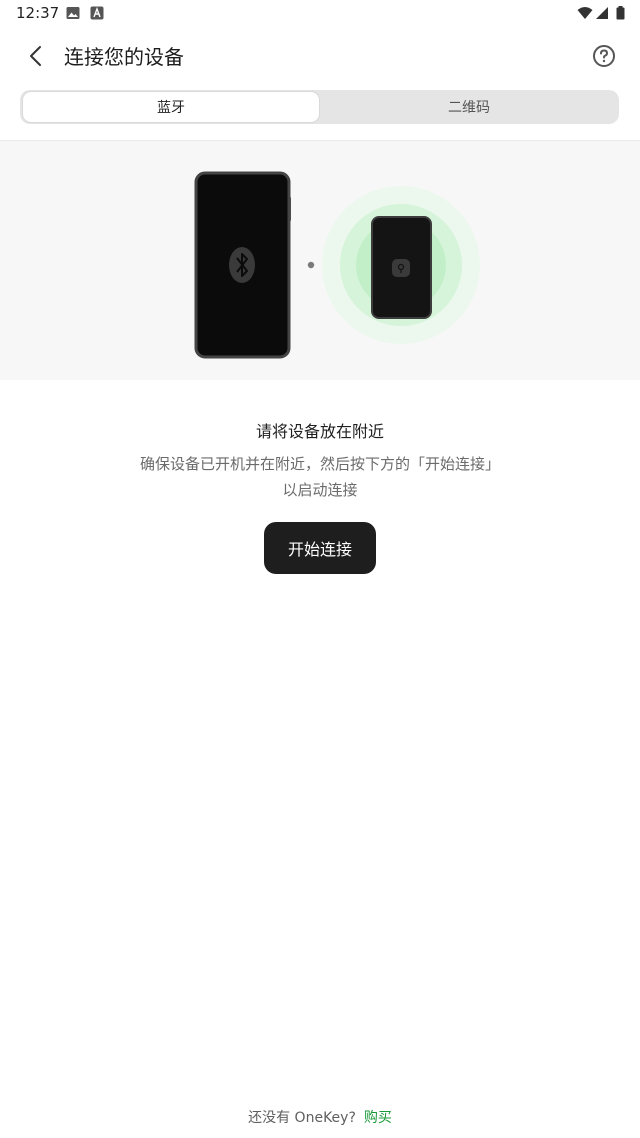  Describe the element at coordinates (469, 107) in the screenshot. I see `tab-qrcode: 二维码` at that location.